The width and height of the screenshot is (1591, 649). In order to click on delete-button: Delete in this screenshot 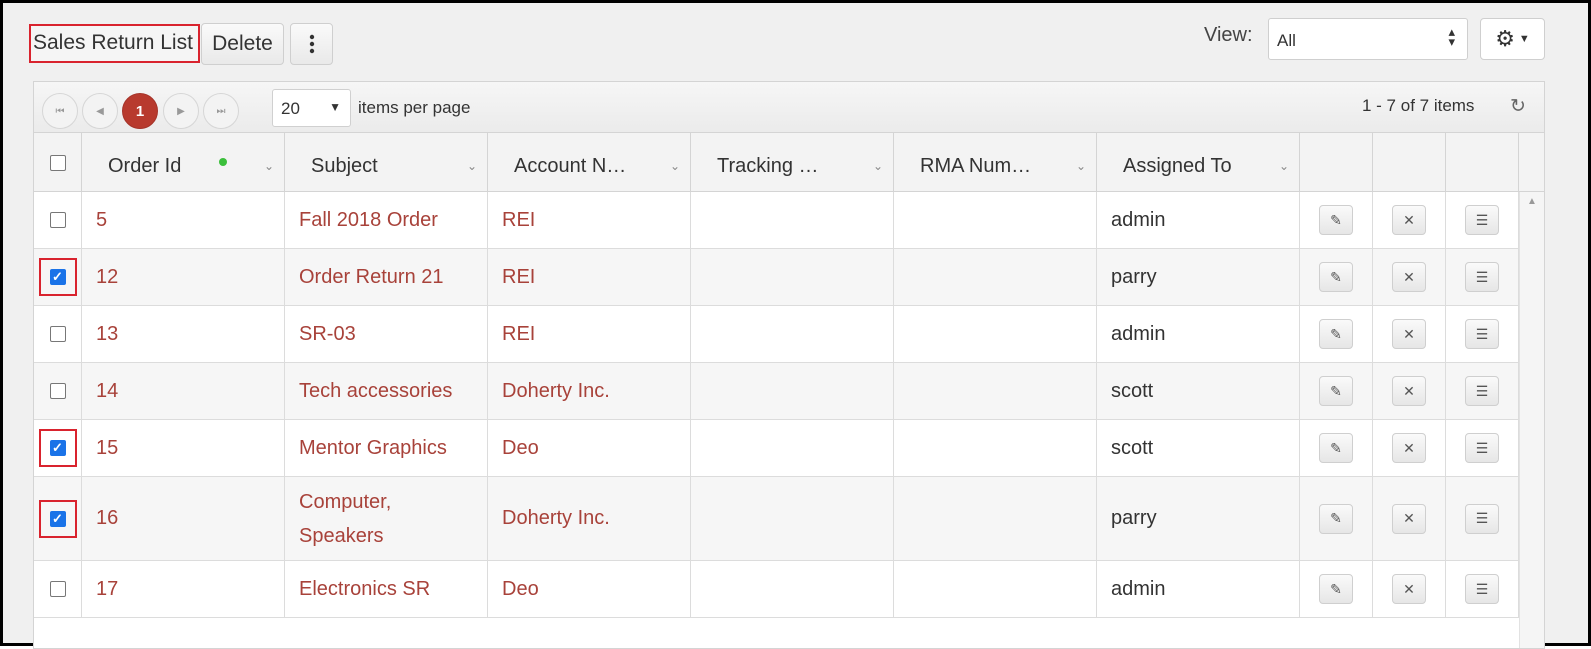, I will do `click(242, 44)`.